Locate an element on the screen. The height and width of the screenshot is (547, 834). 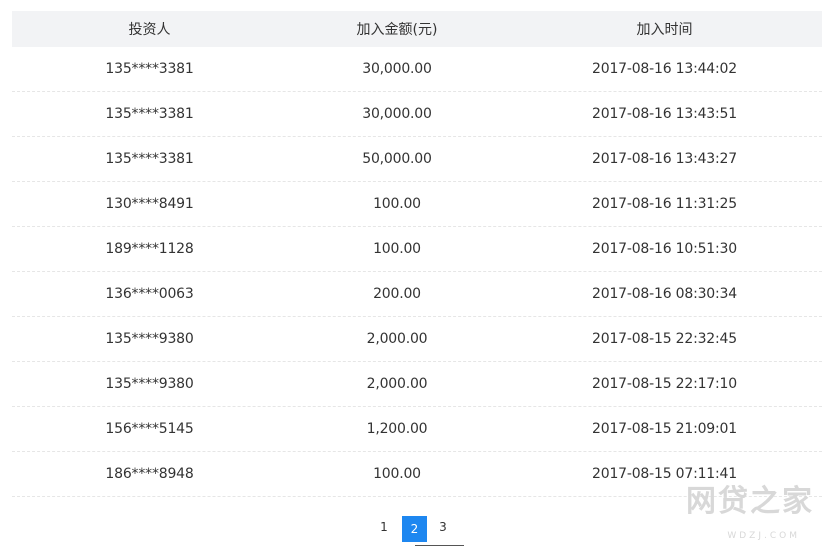
time-cell: 2017-08-16 11:31:25 is located at coordinates (664, 204).